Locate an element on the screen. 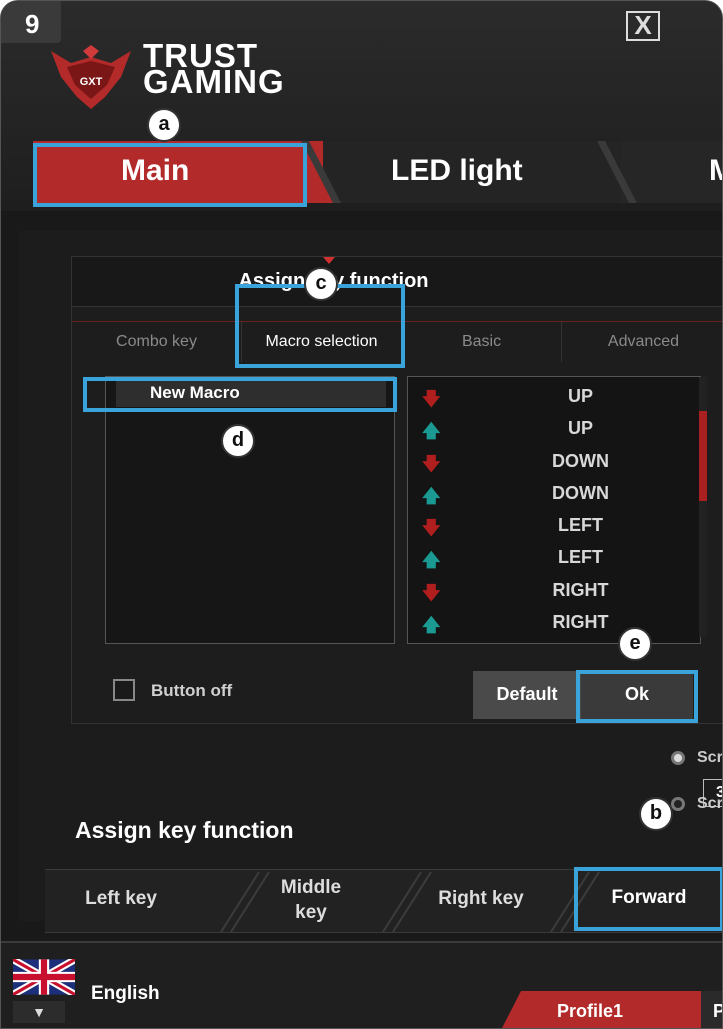  list-item: 🡅 LEFT is located at coordinates (549, 558).